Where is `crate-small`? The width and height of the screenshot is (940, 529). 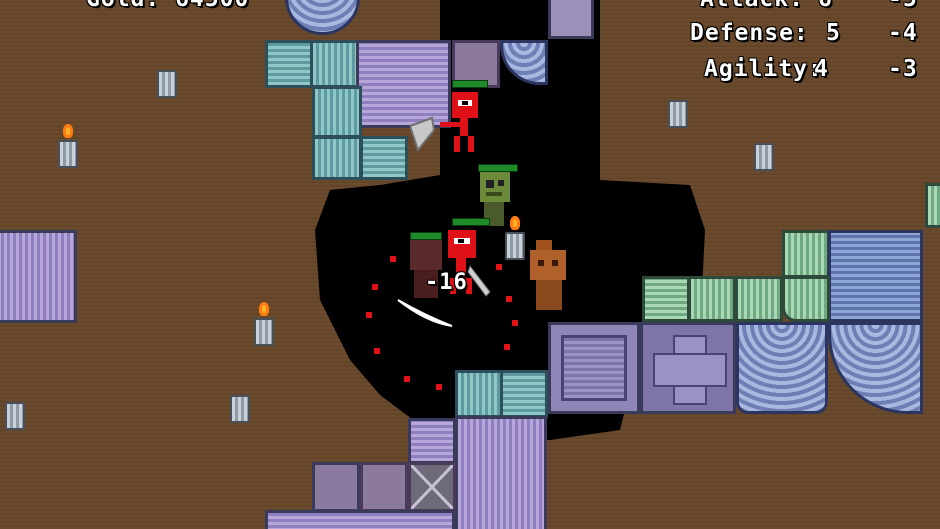
crate-small is located at coordinates (336, 487).